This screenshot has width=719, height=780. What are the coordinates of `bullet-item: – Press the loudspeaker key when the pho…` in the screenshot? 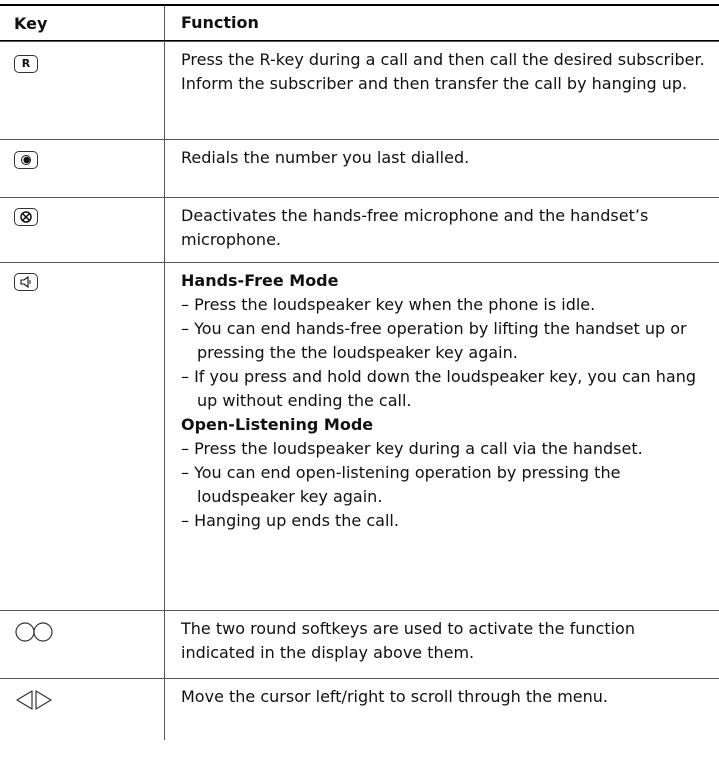 It's located at (388, 304).